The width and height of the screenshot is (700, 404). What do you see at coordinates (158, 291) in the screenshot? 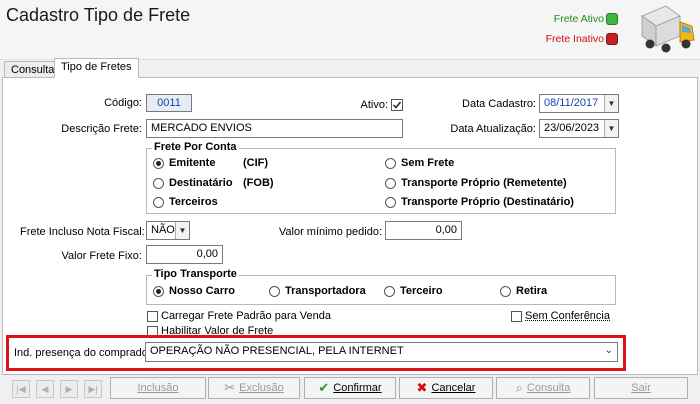
I see `radio-nosso-carro` at bounding box center [158, 291].